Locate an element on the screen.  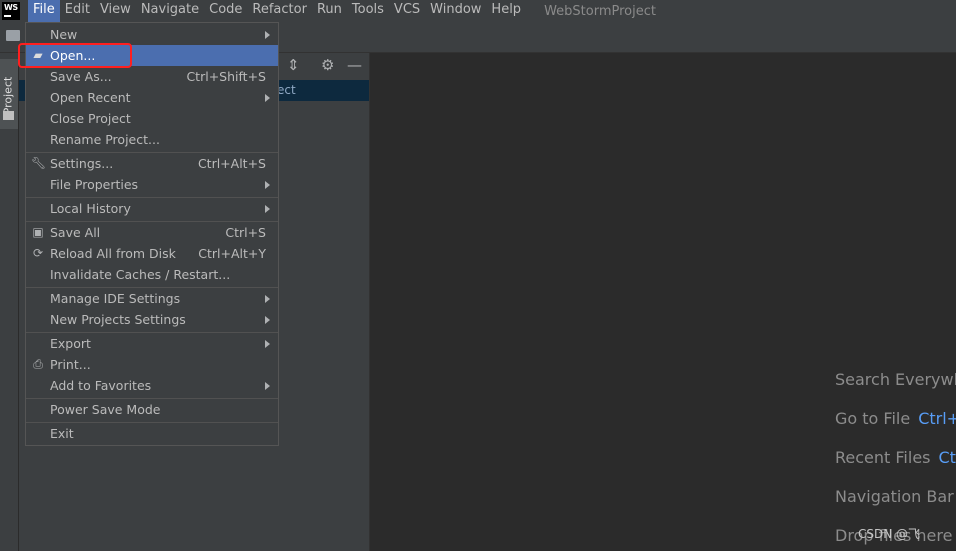
menu-tools: Tools is located at coordinates (368, 11).